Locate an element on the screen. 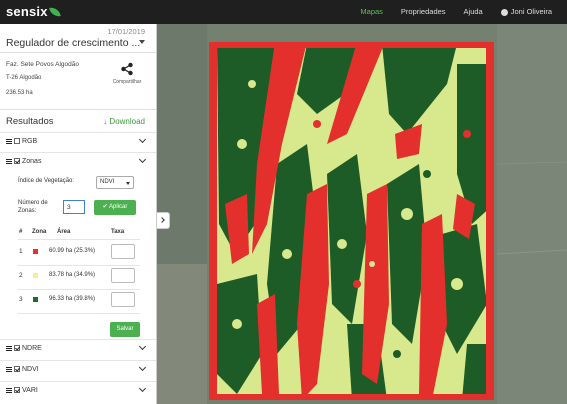 The height and width of the screenshot is (404, 567). share-button: Compartilhar is located at coordinates (127, 73).